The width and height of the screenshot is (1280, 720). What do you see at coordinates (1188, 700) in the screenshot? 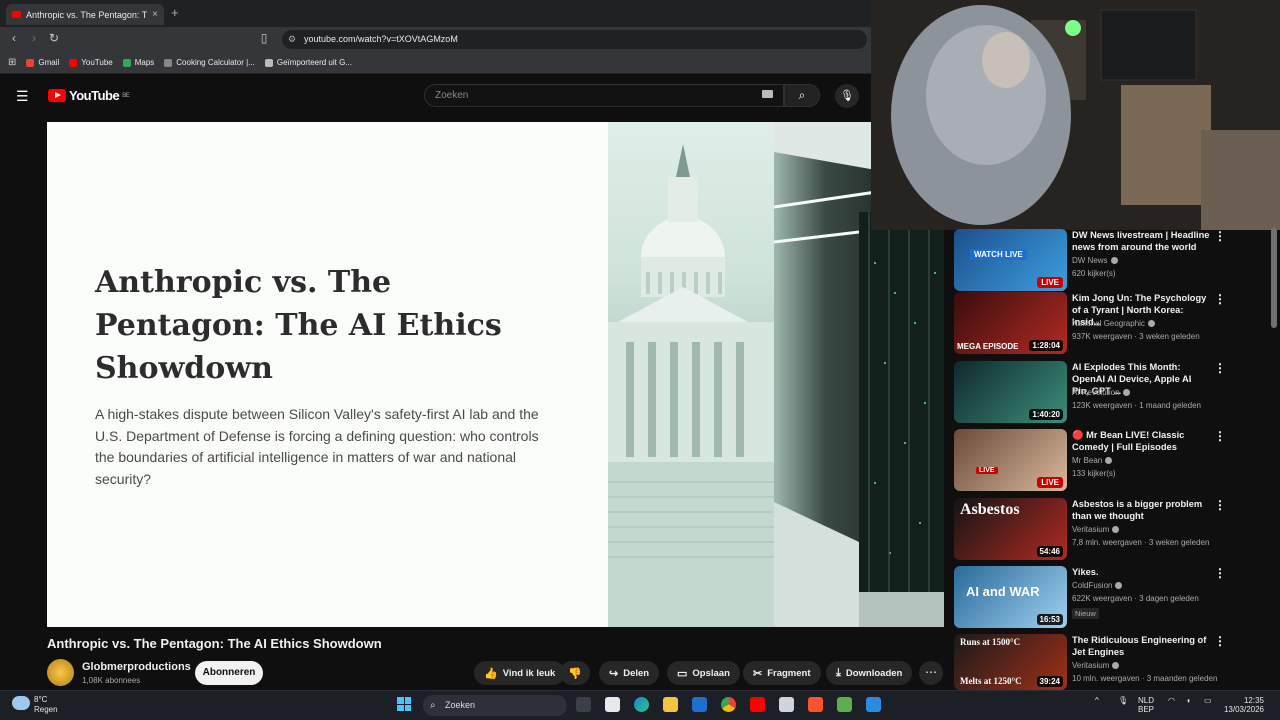
I see `volume-icon: ◖` at bounding box center [1188, 700].